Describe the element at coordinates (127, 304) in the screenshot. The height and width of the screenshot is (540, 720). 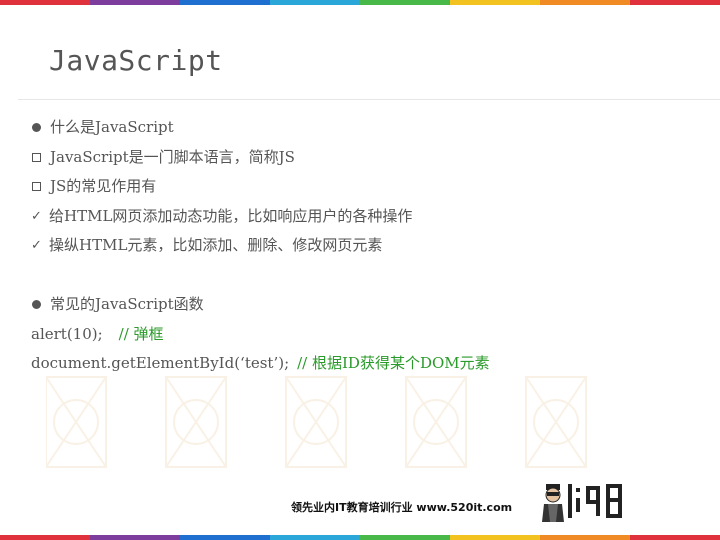
I see `bullet-text: 常见的JavaScript函数` at that location.